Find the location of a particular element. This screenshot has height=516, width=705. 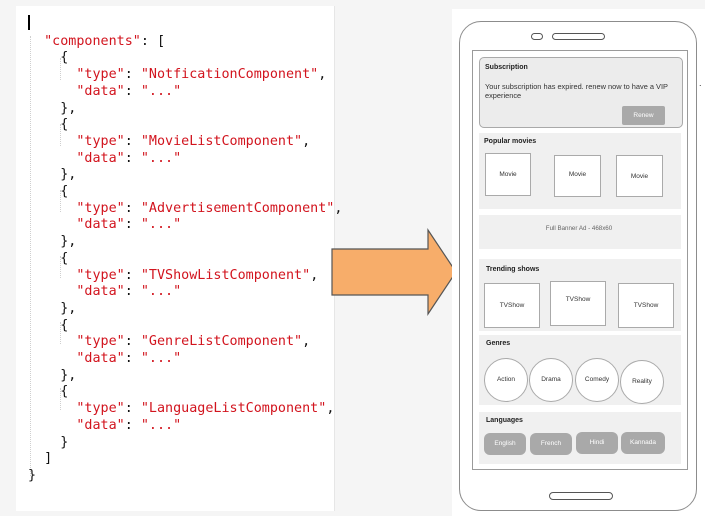

speaker-icon is located at coordinates (578, 36).